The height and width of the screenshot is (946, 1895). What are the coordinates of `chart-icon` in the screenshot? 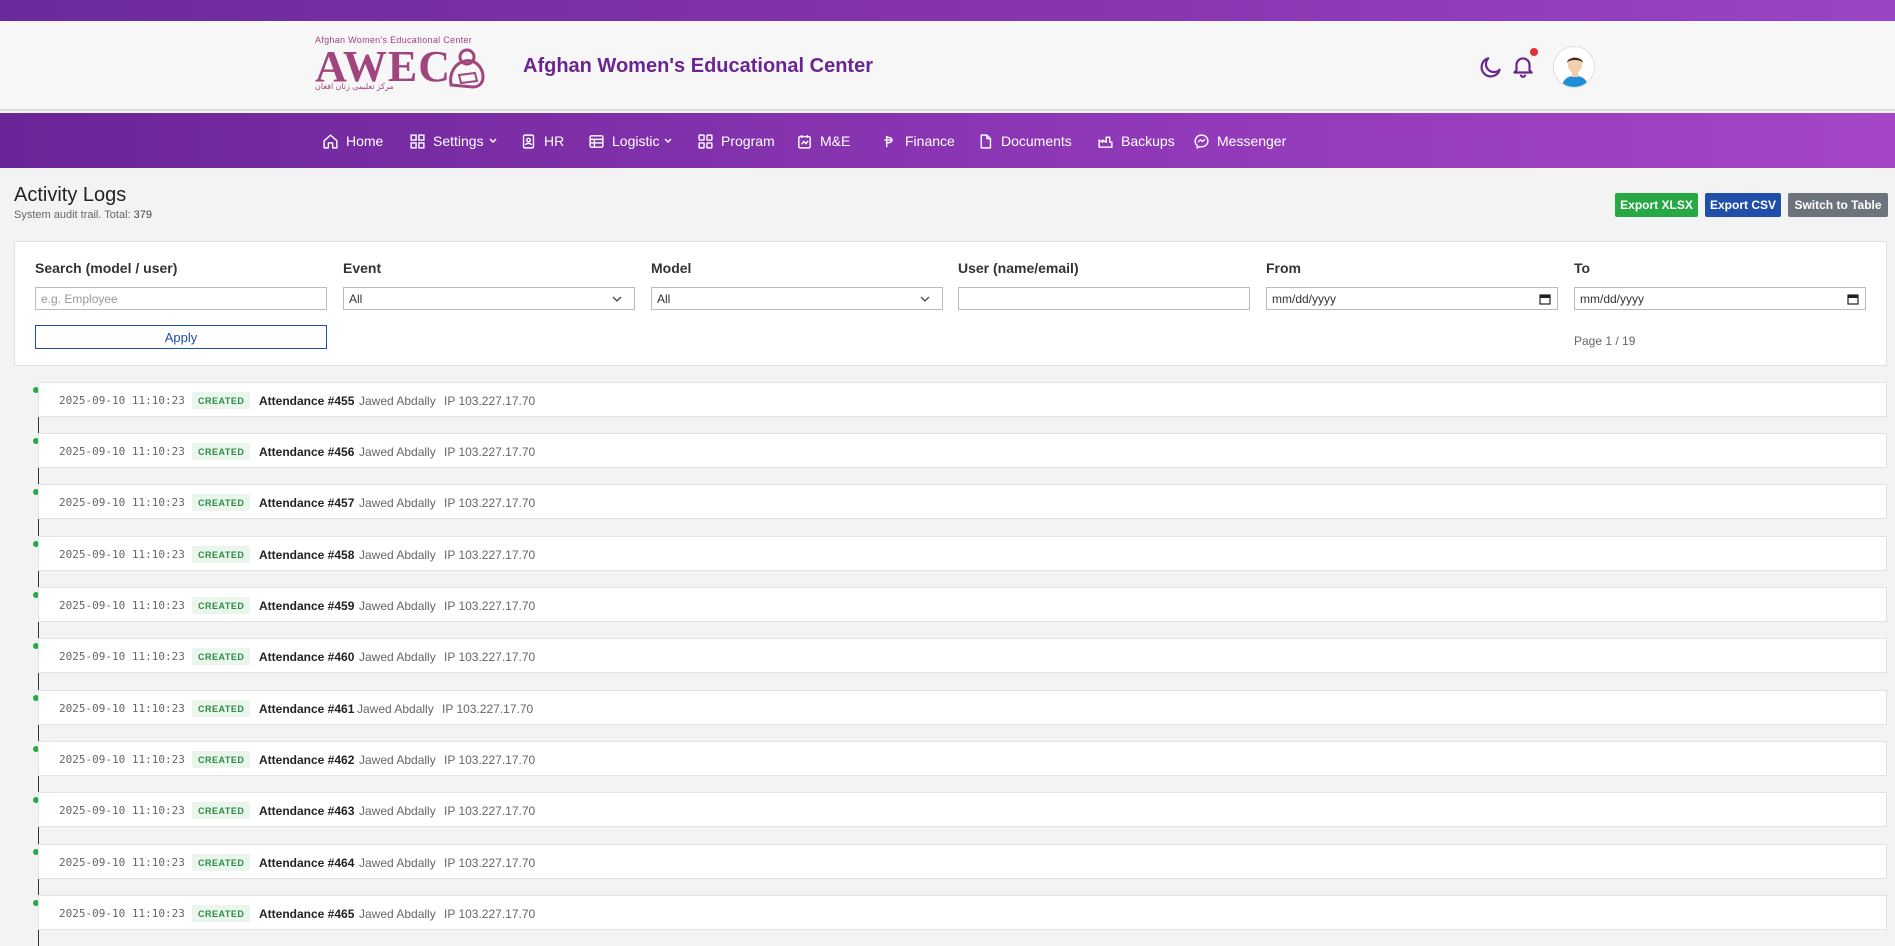 It's located at (804, 141).